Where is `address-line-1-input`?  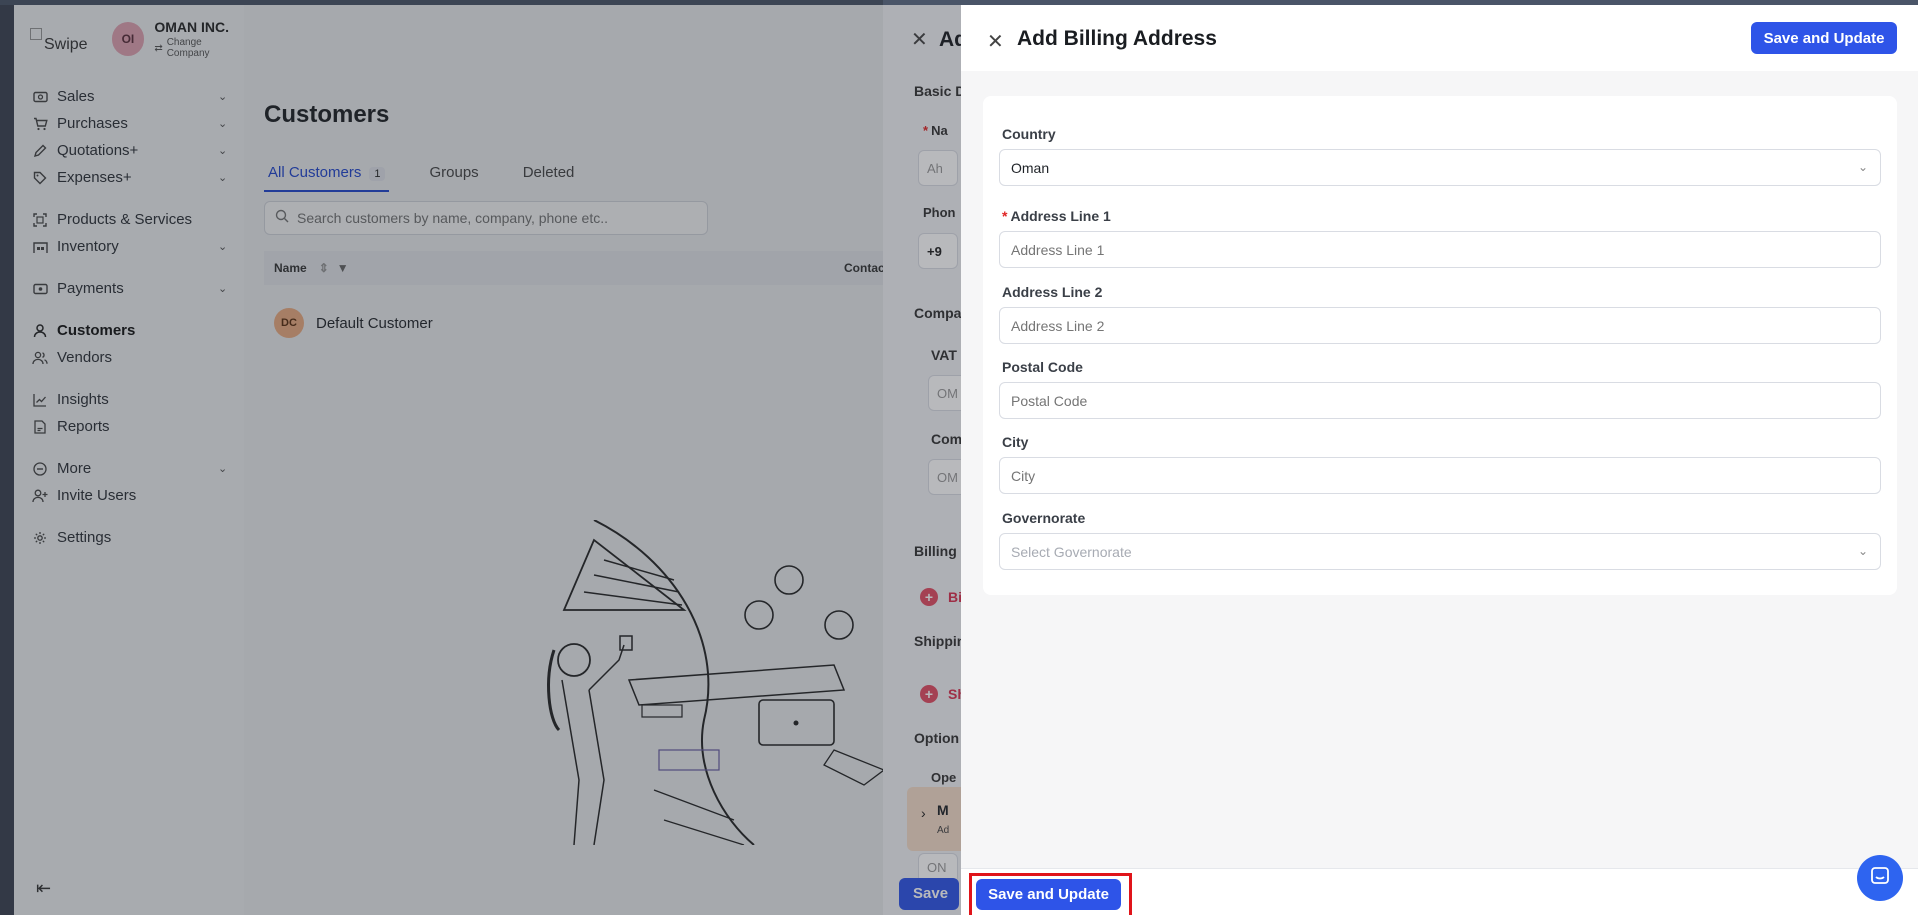
address-line-1-input is located at coordinates (1440, 249).